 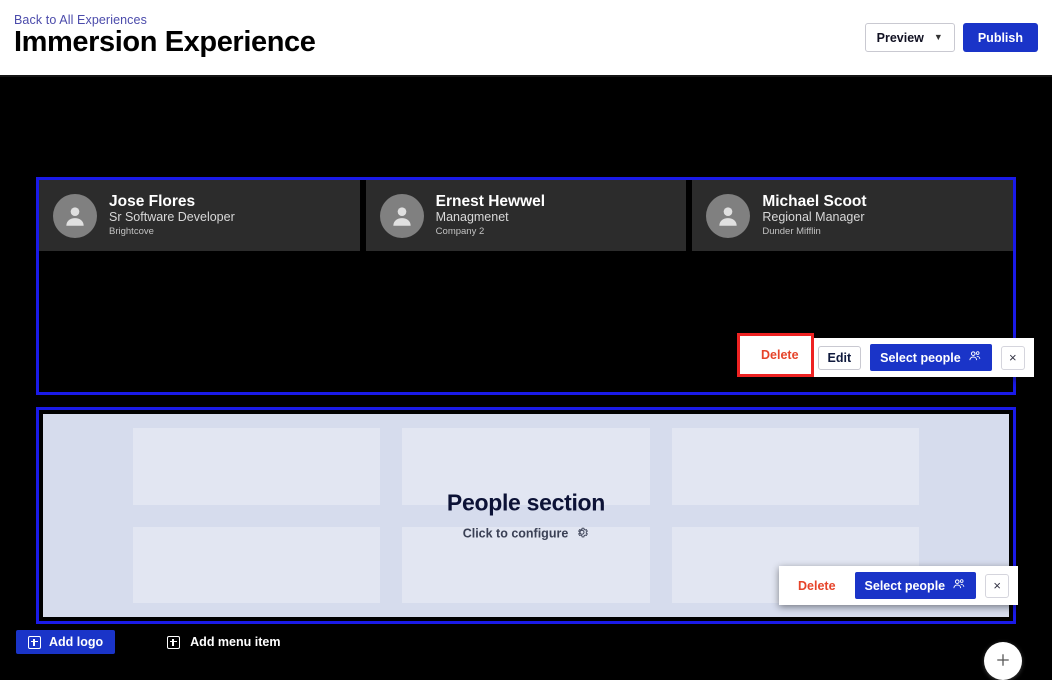 What do you see at coordinates (80, 20) in the screenshot?
I see `back-to-all-experiences-link: Back to All Experiences` at bounding box center [80, 20].